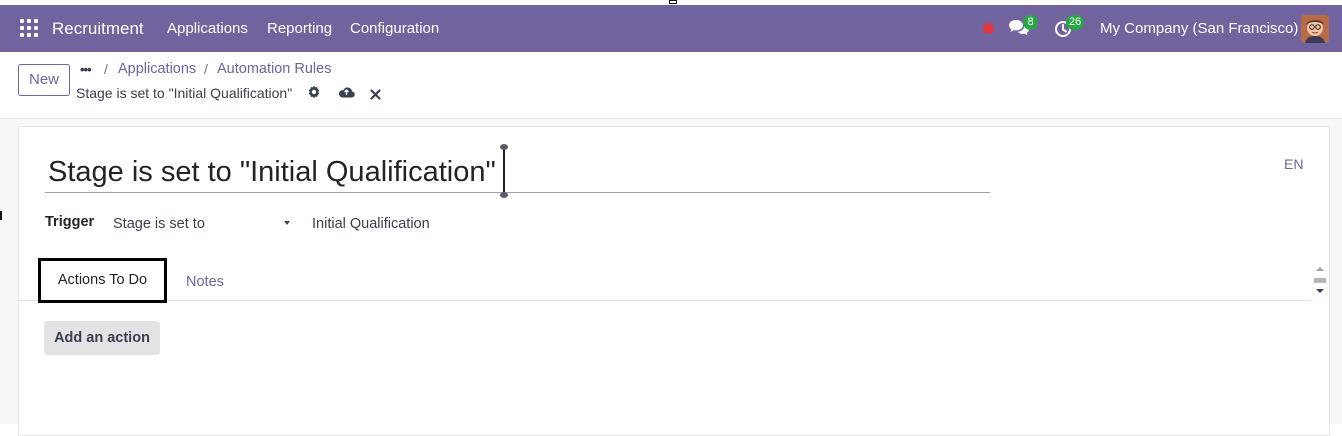 Image resolution: width=1342 pixels, height=436 pixels. I want to click on app-name: Recruitment, so click(98, 29).